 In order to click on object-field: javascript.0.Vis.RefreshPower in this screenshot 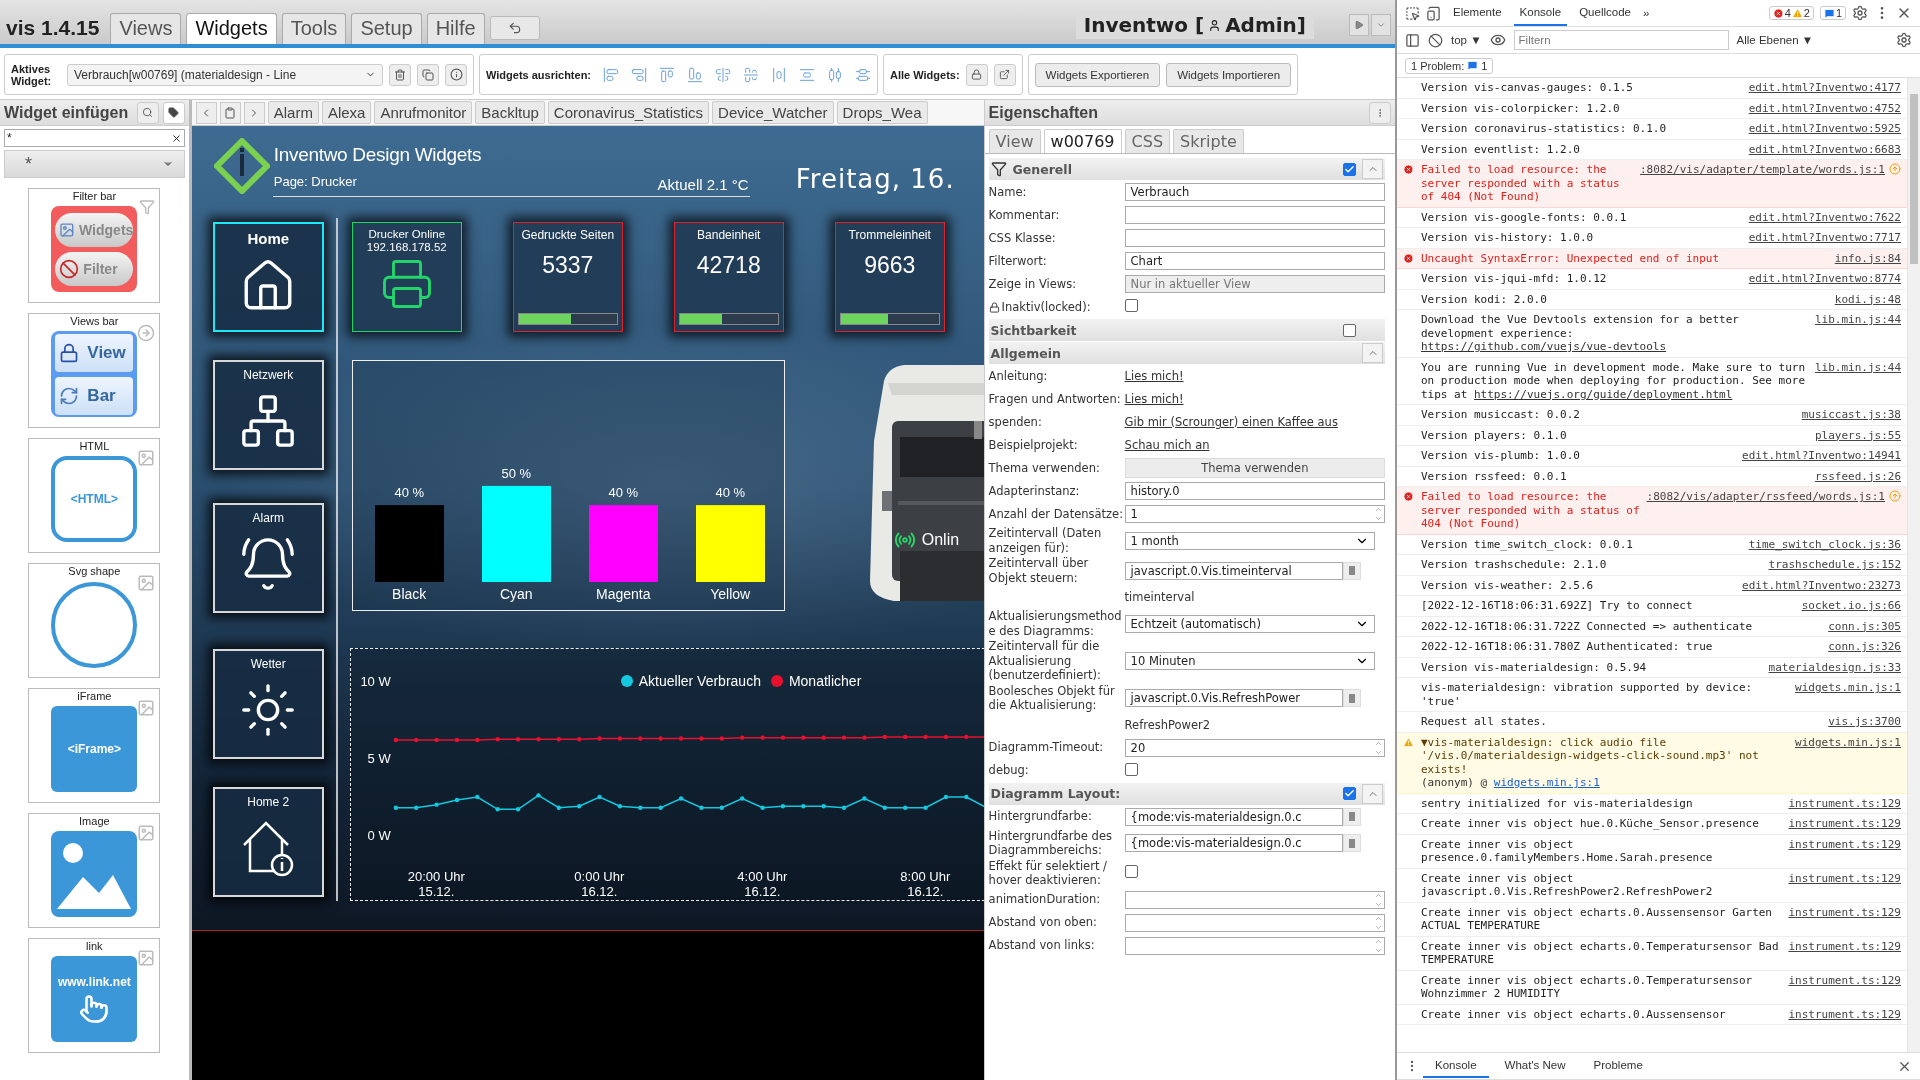, I will do `click(1234, 698)`.